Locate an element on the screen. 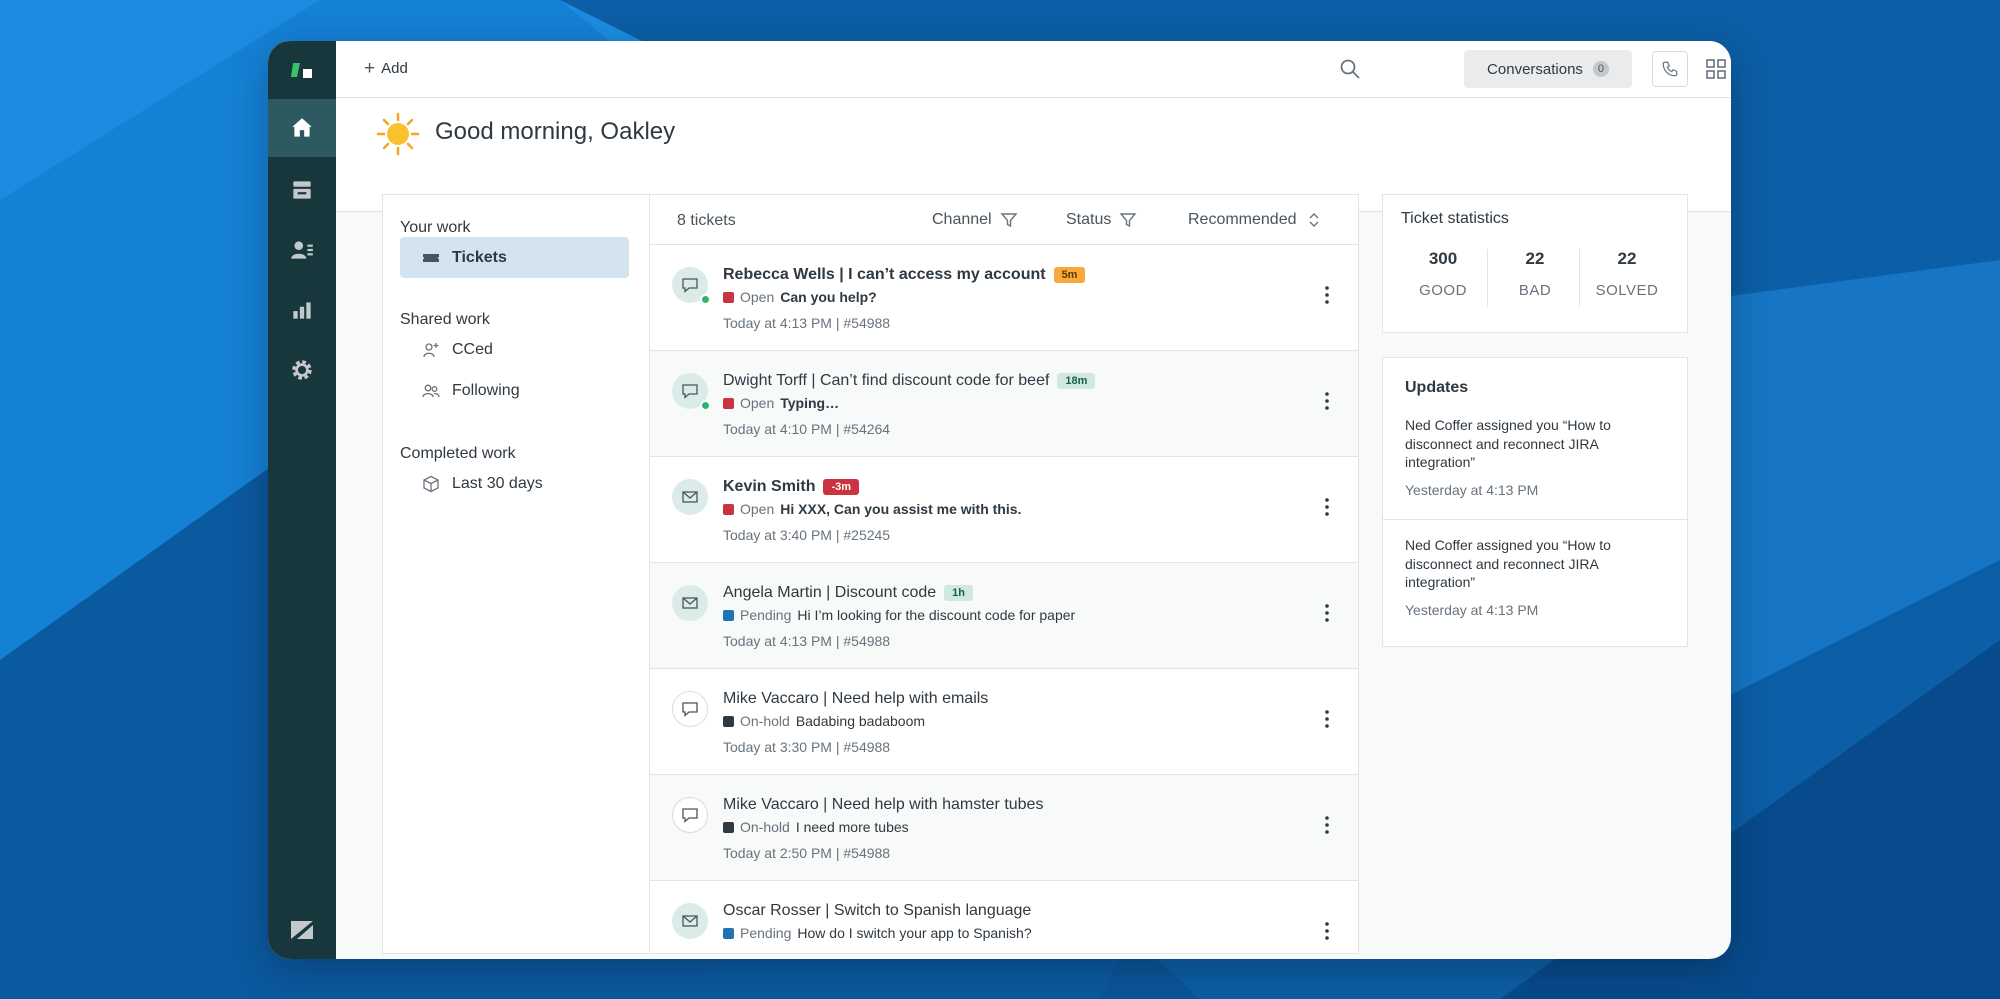 The height and width of the screenshot is (999, 2000). cube-icon is located at coordinates (431, 483).